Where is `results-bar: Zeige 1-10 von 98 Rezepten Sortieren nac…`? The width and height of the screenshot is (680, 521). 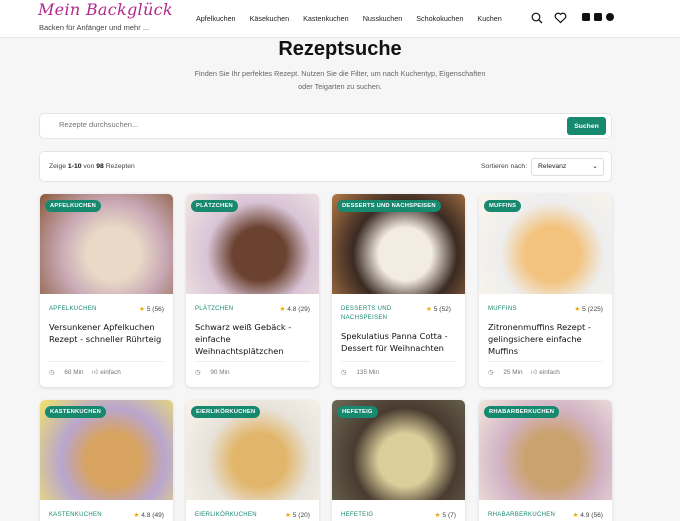
results-bar: Zeige 1-10 von 98 Rezepten Sortieren nac… is located at coordinates (325, 166).